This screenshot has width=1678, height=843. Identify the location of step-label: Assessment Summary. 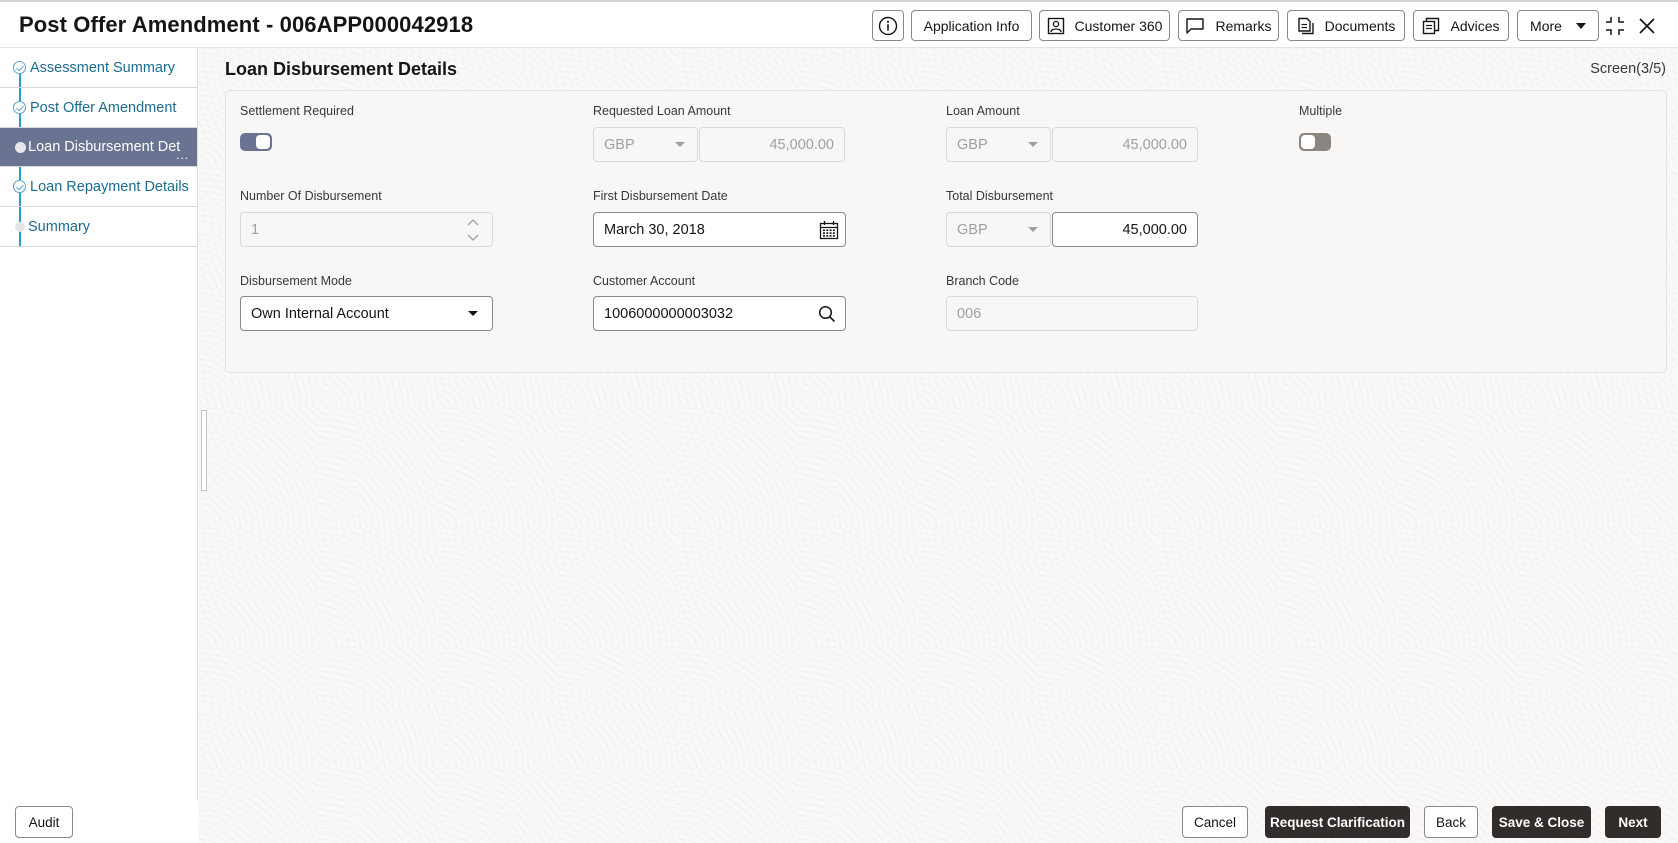
(103, 67).